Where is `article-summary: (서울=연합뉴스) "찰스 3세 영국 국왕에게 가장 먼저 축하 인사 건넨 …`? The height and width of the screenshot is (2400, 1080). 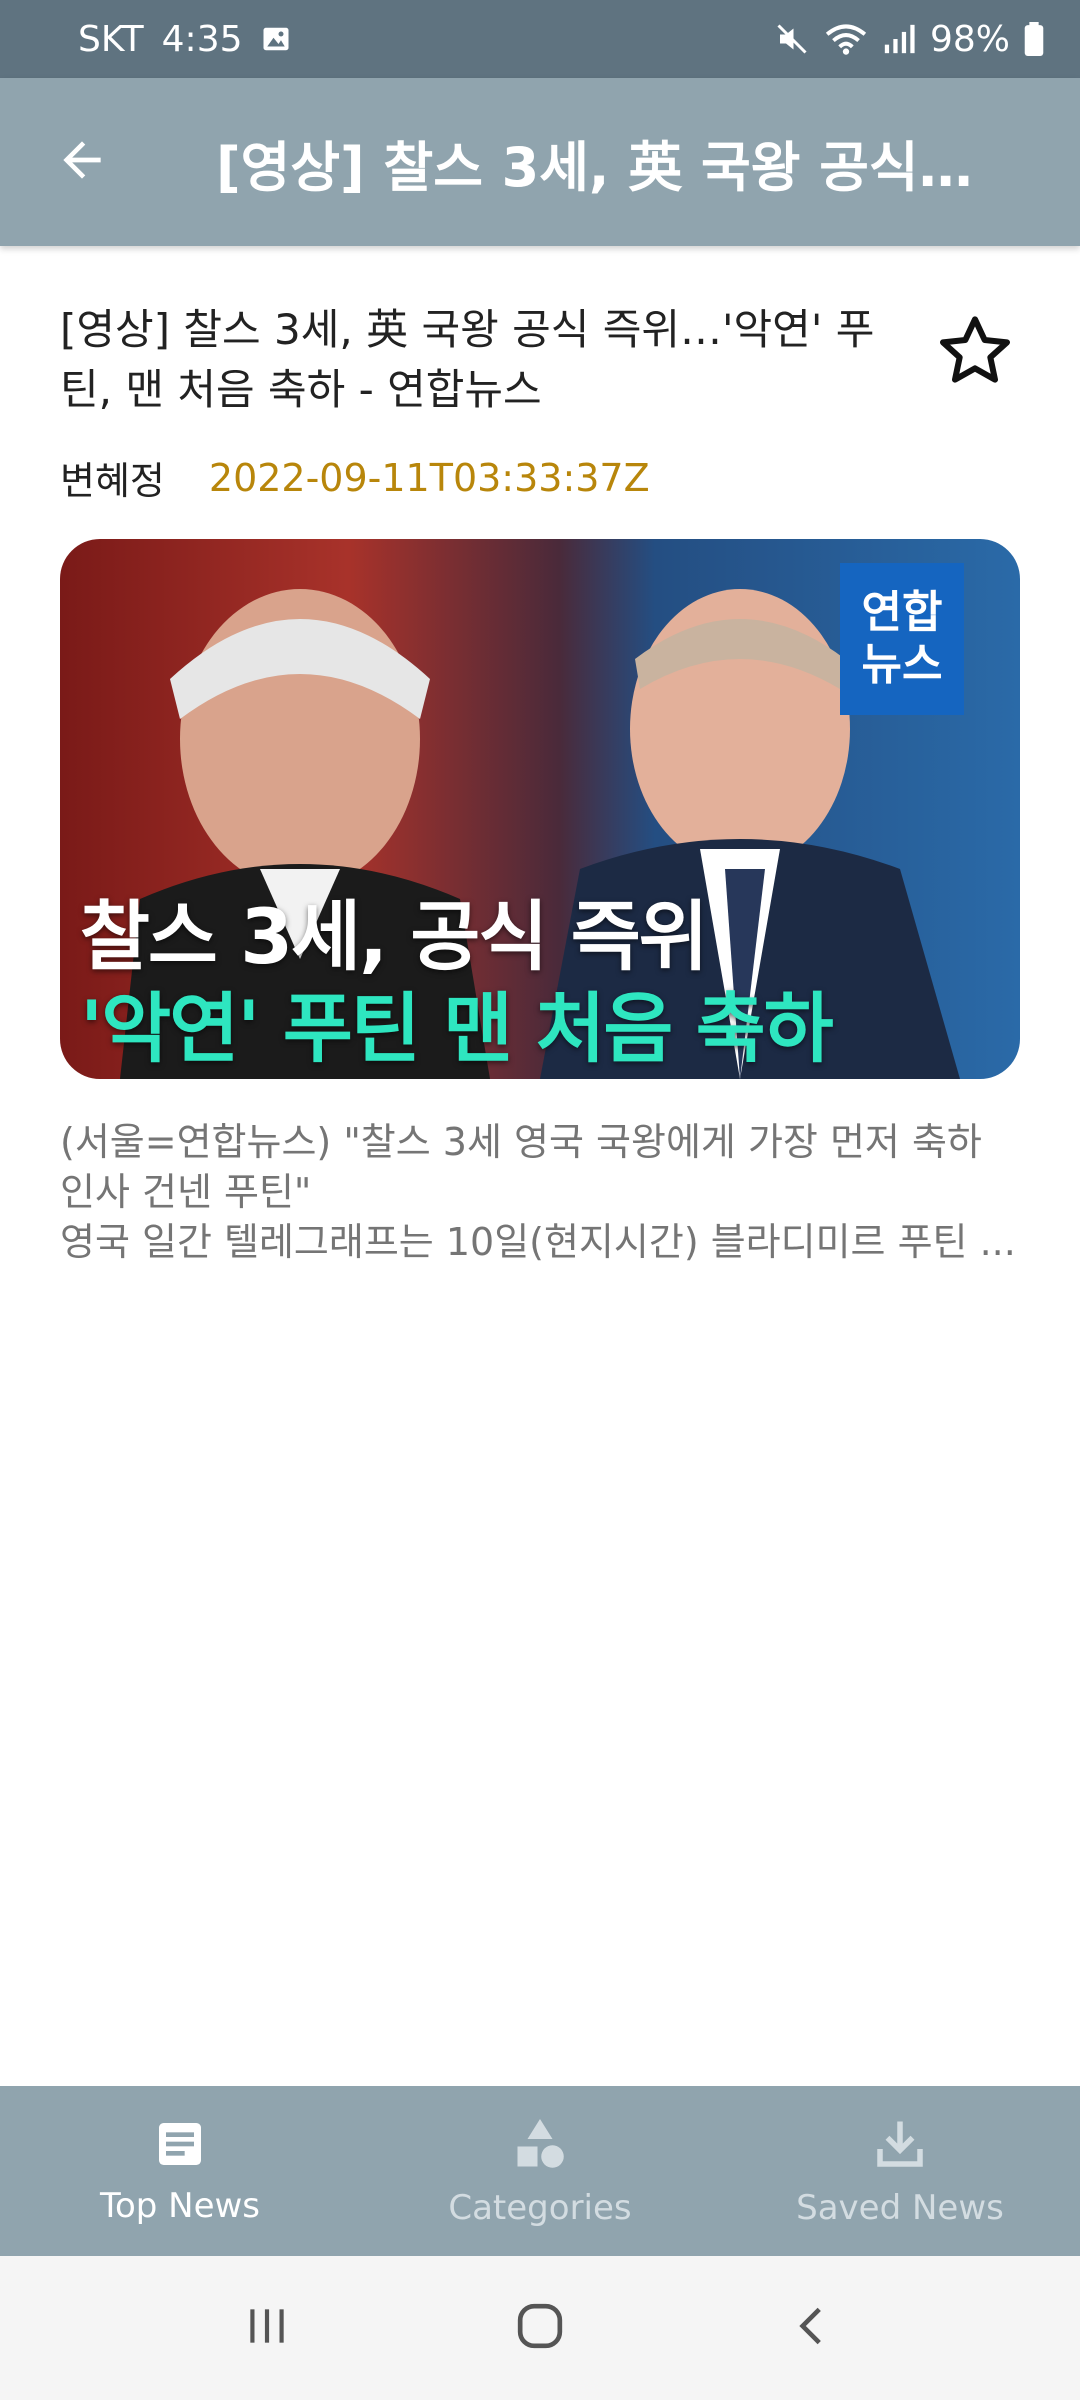 article-summary: (서울=연합뉴스) "찰스 3세 영국 국왕에게 가장 먼저 축하 인사 건넨 … is located at coordinates (540, 1192).